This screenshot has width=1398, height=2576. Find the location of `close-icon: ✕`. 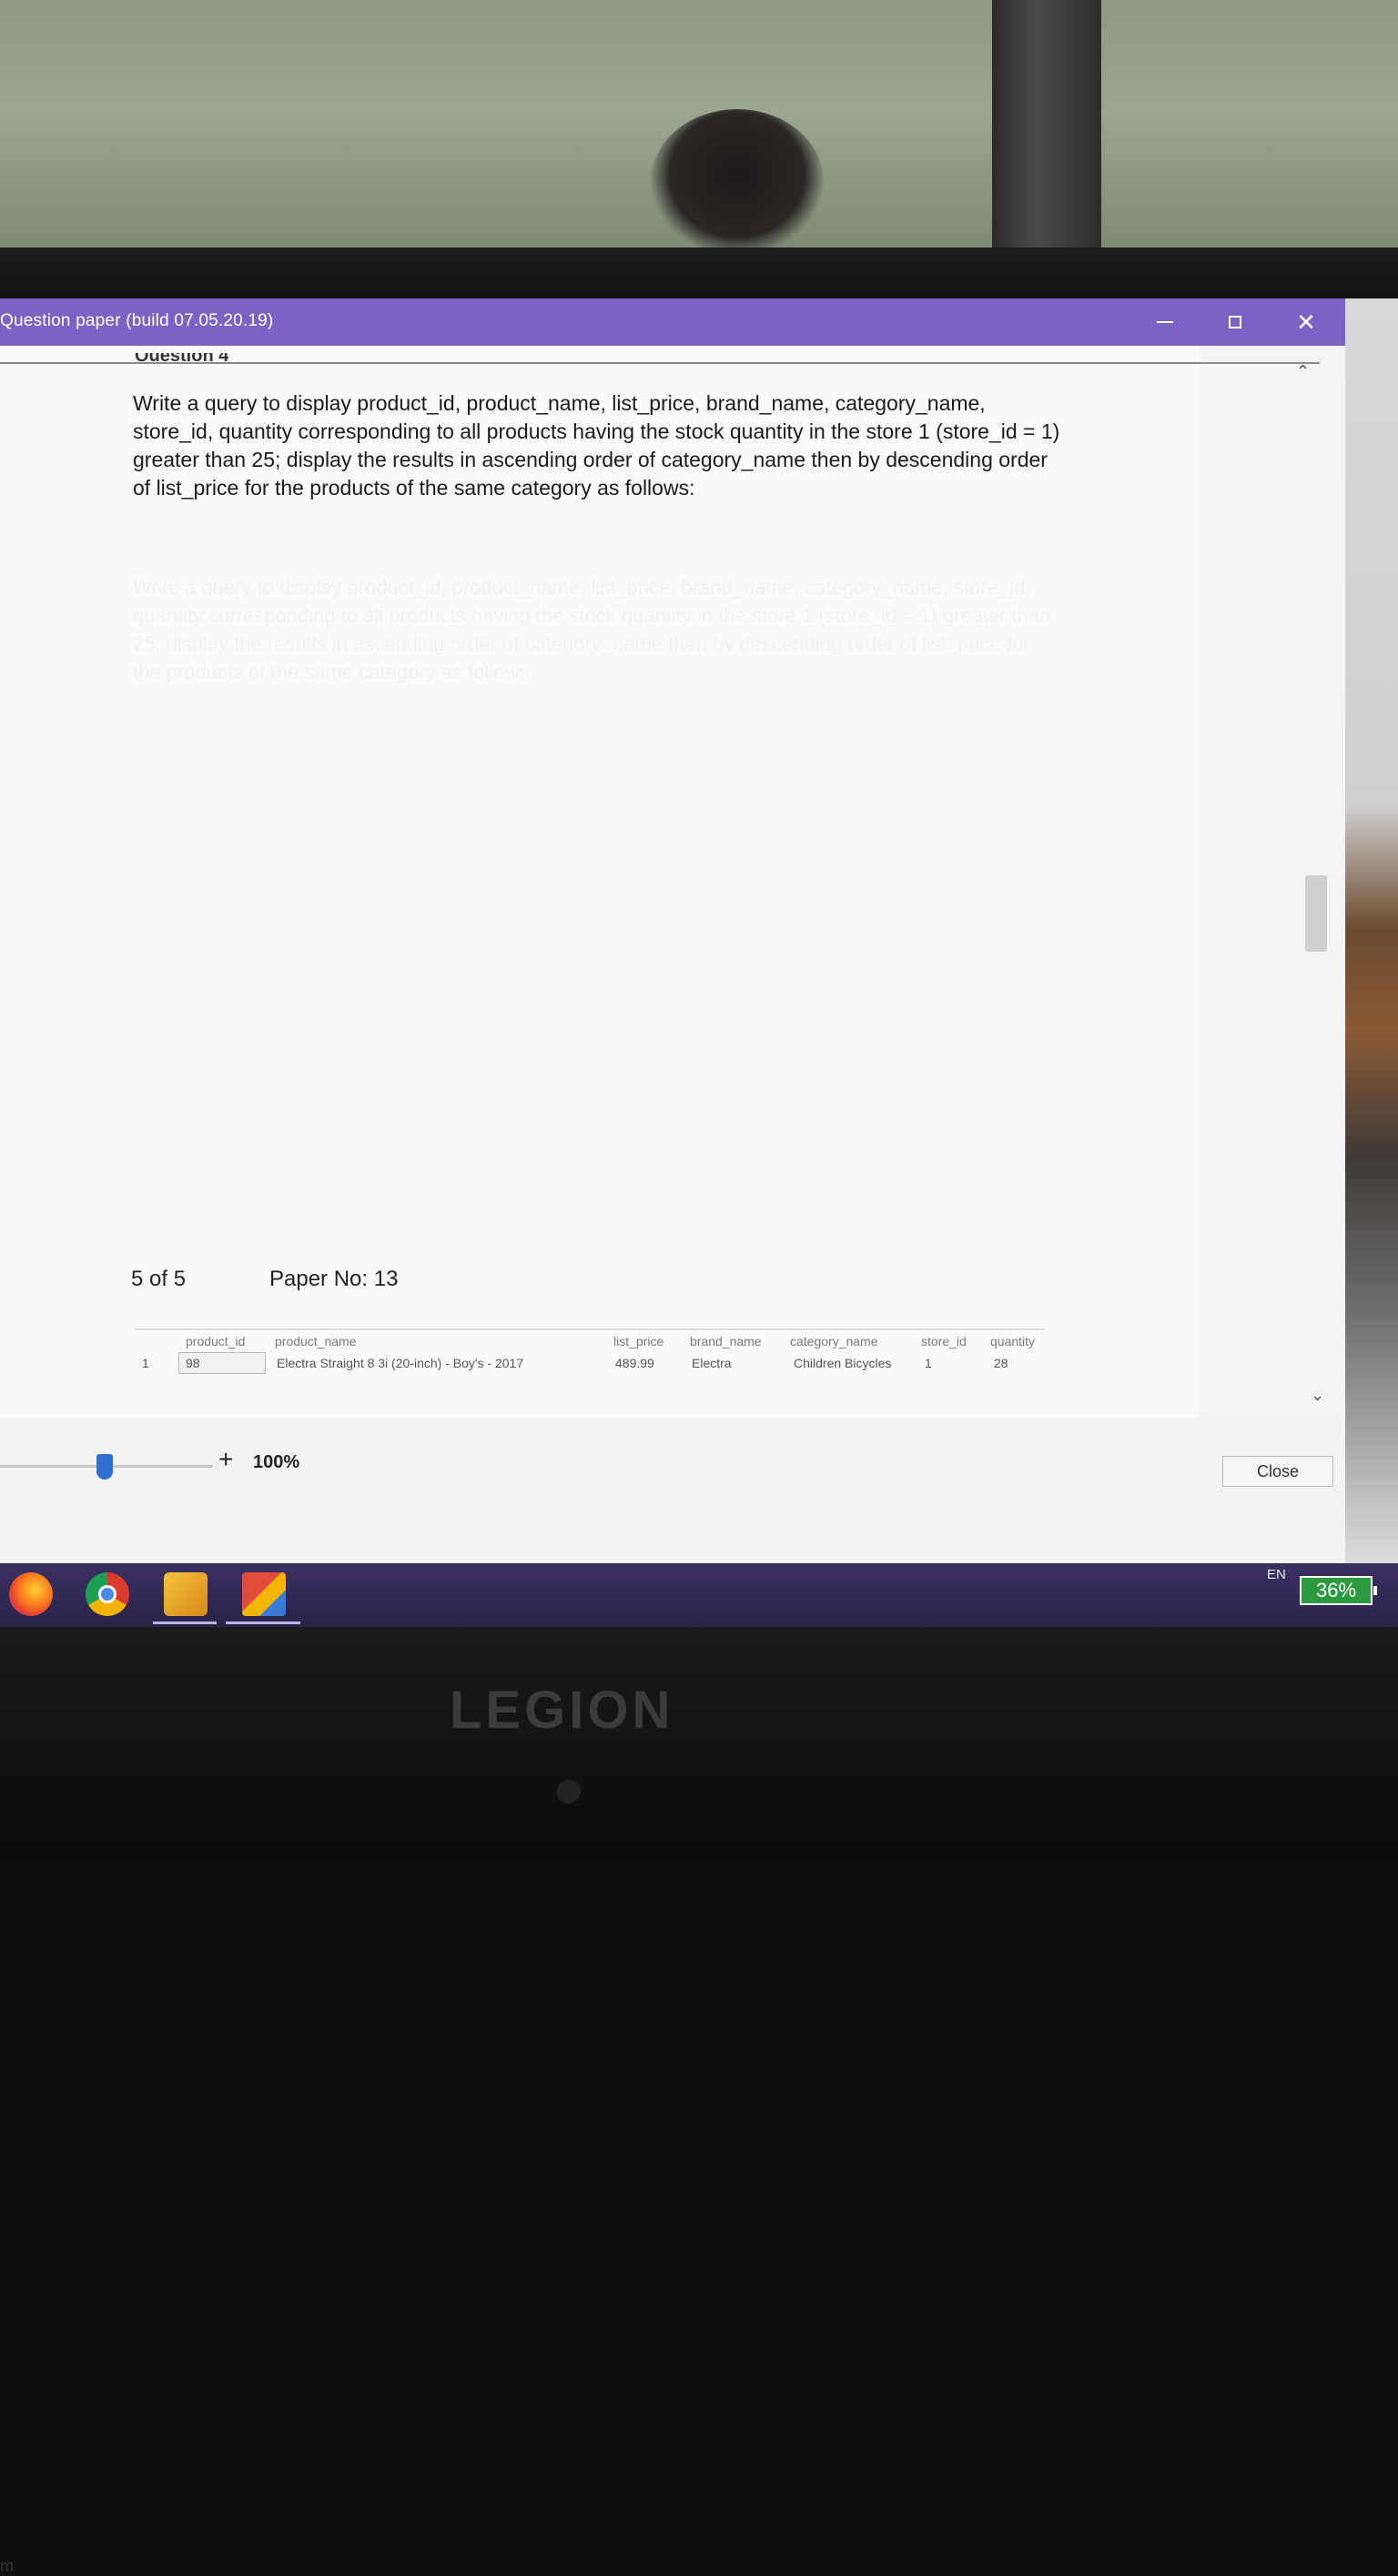

close-icon: ✕ is located at coordinates (1306, 322).